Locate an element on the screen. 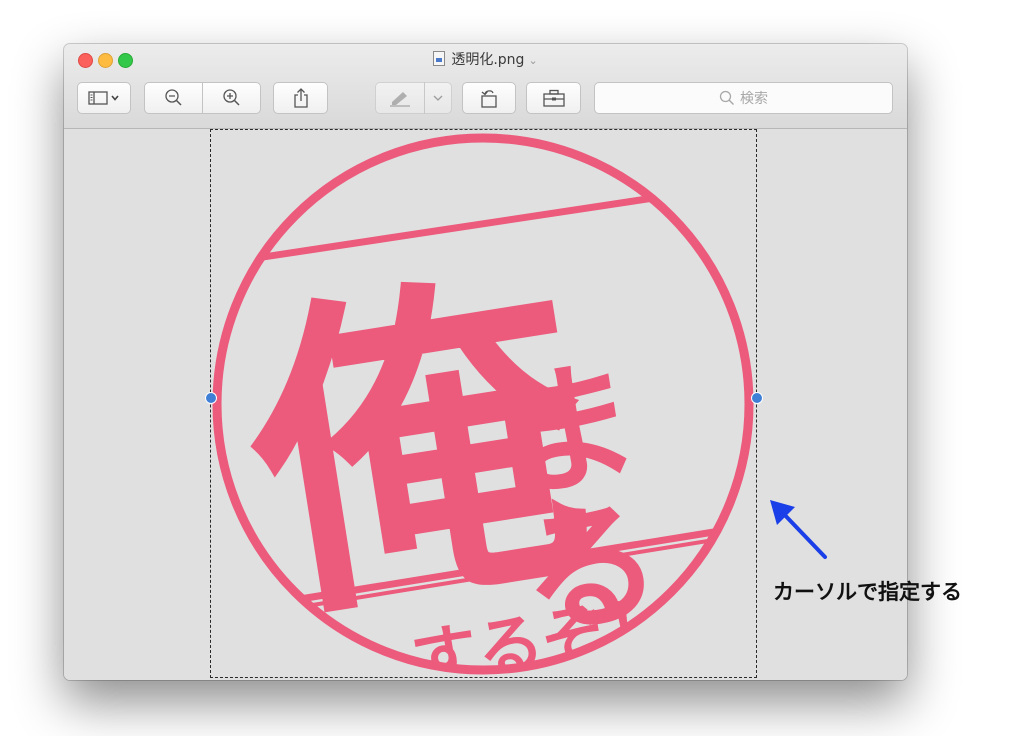  zoom-out-icon is located at coordinates (173, 97).